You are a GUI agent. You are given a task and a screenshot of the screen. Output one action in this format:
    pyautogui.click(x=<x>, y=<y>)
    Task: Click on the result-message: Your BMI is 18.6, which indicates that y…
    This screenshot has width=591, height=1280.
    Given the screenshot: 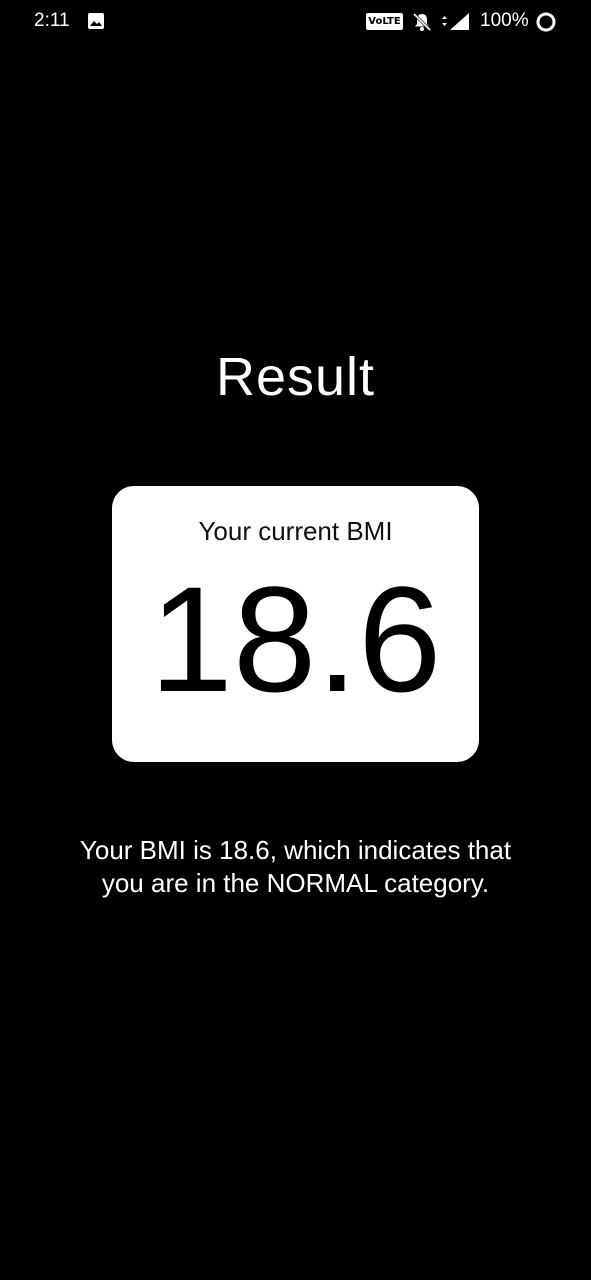 What is the action you would take?
    pyautogui.click(x=295, y=866)
    